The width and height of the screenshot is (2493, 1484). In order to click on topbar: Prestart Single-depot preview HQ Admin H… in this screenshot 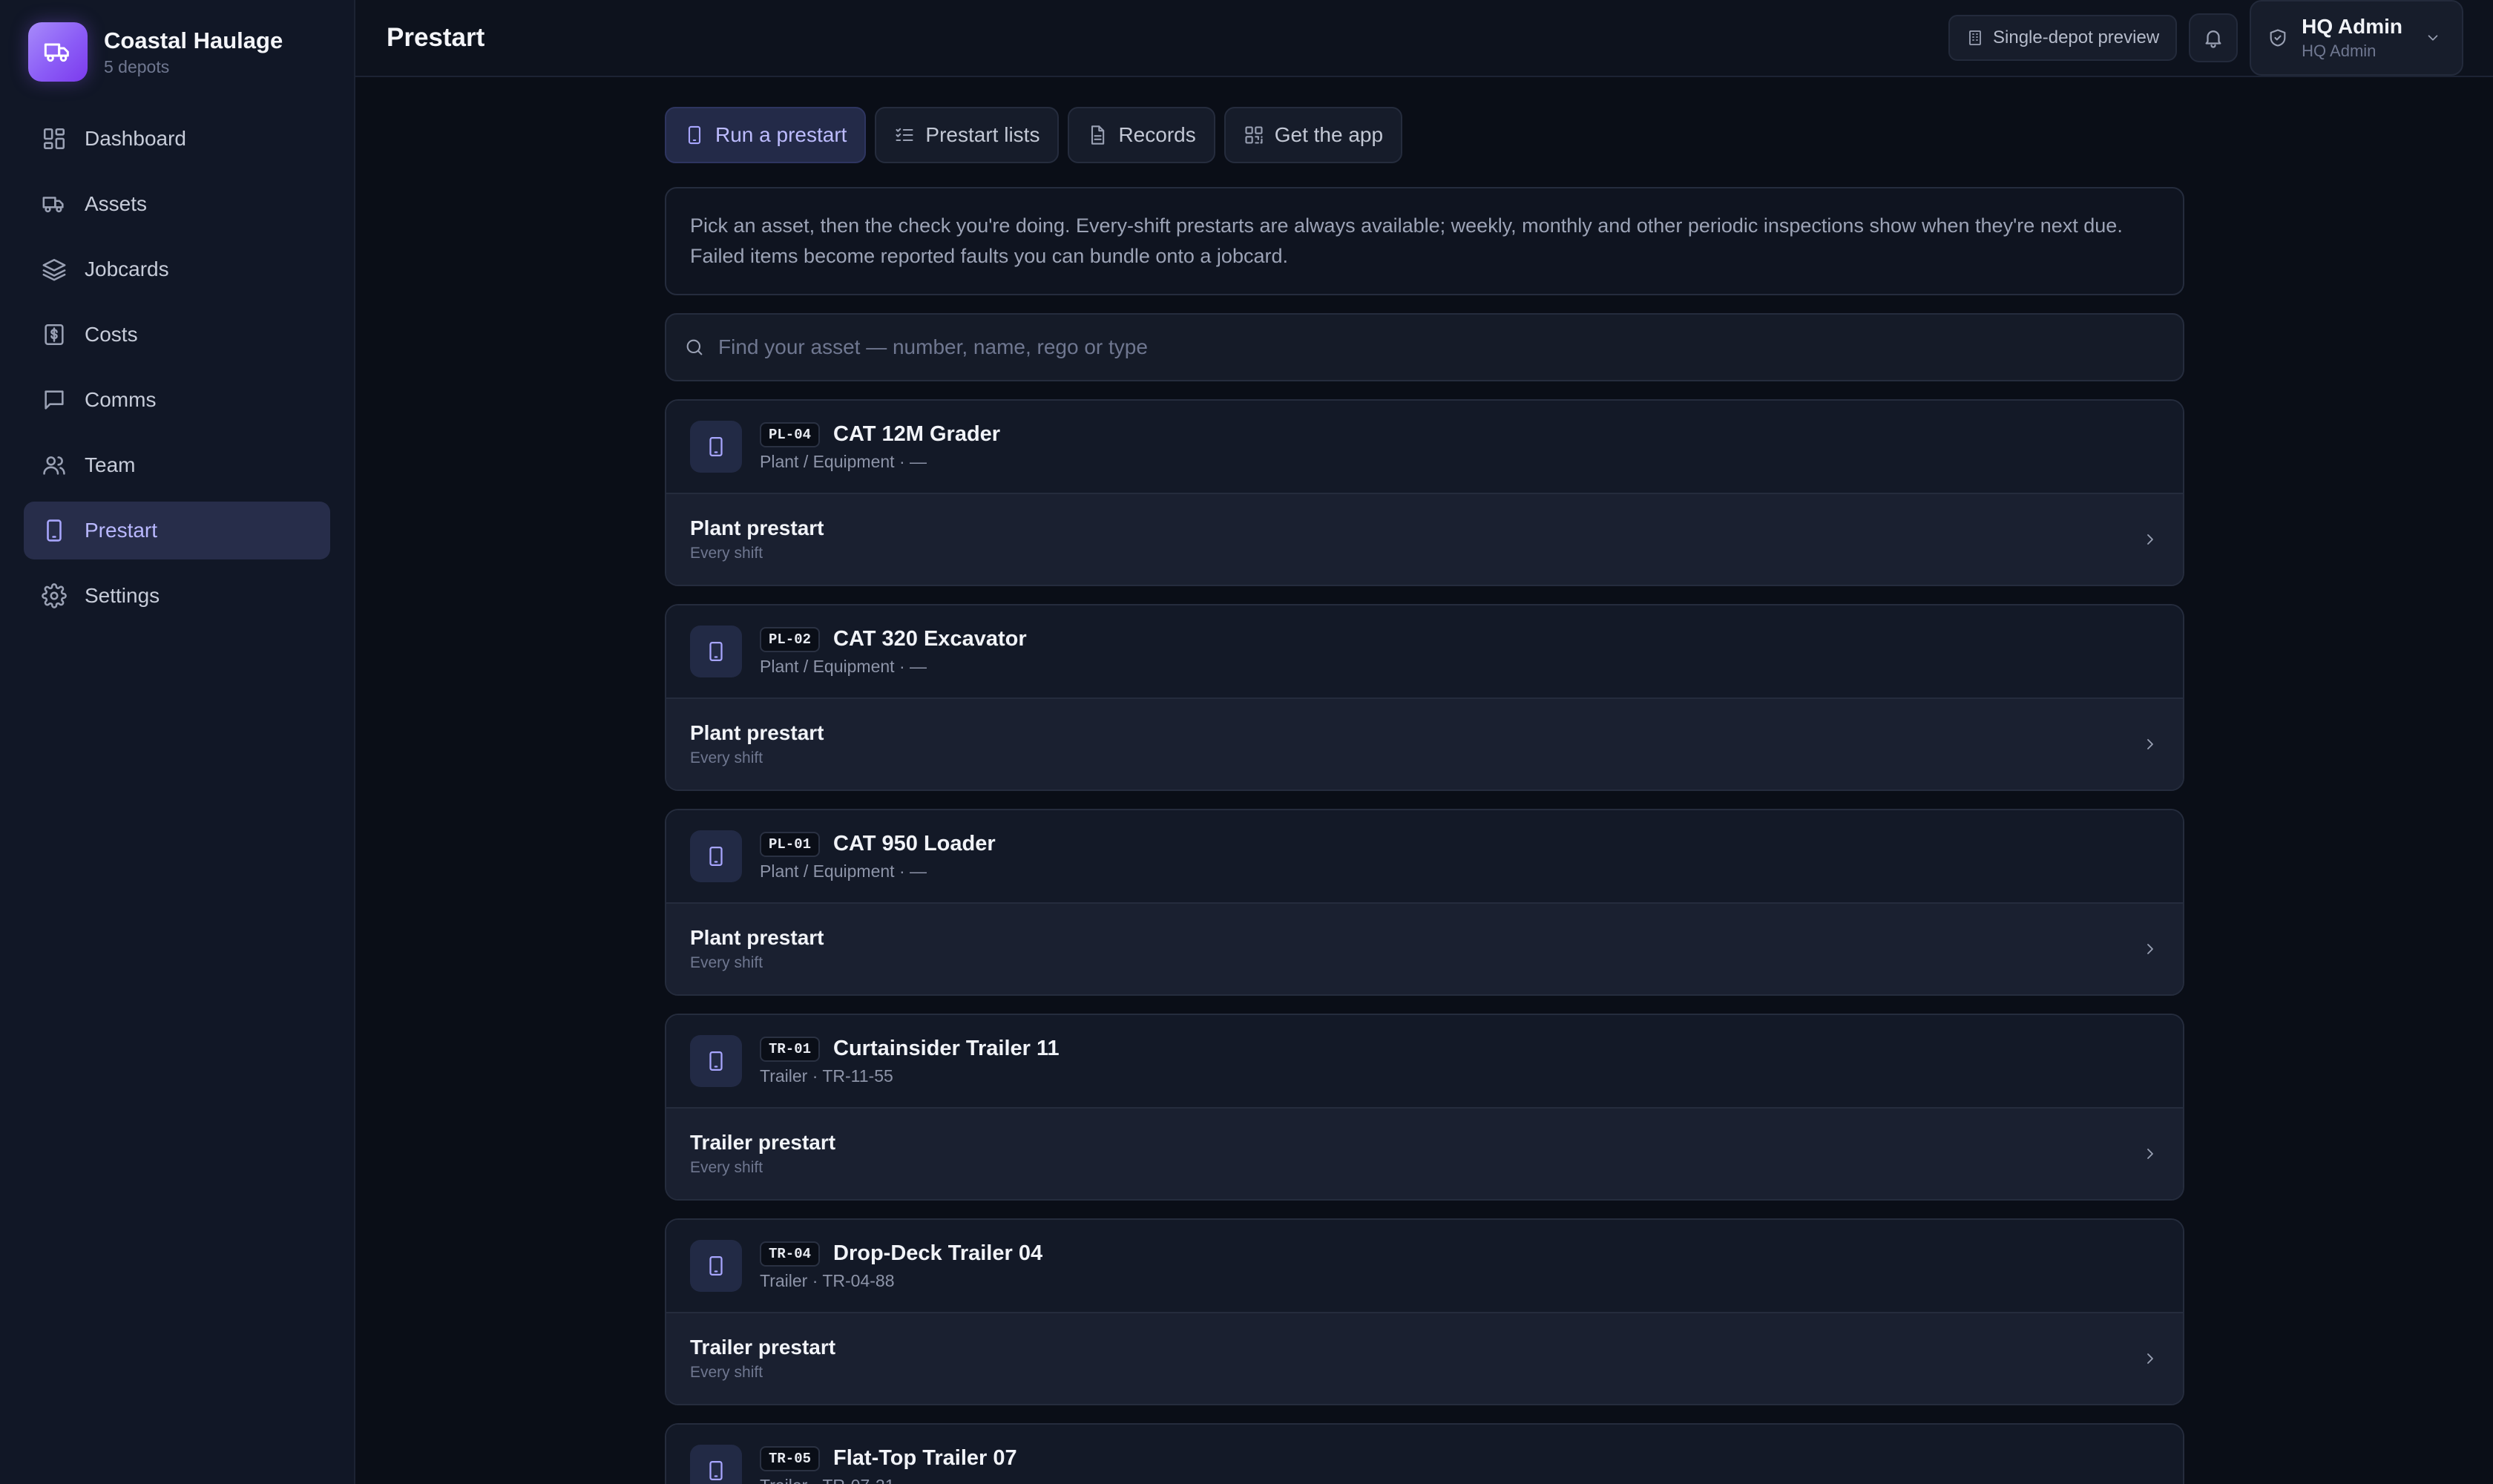, I will do `click(1424, 38)`.